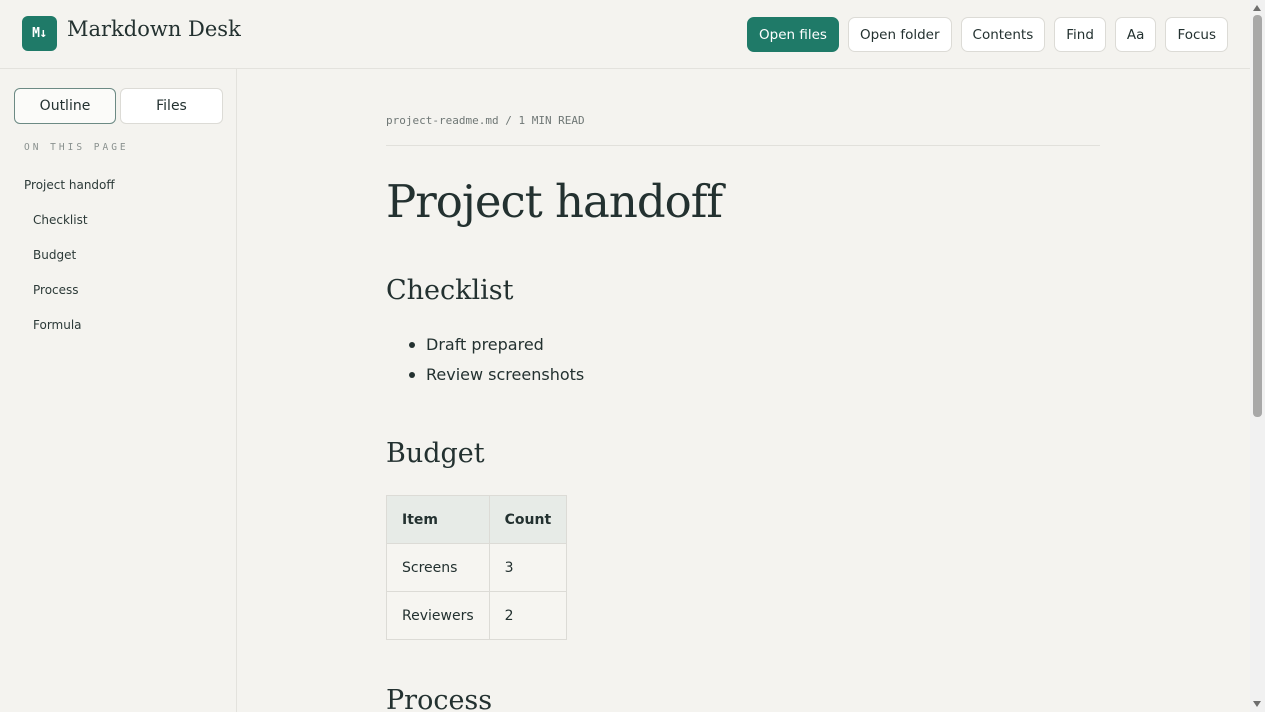 This screenshot has width=1265, height=712. What do you see at coordinates (69, 298) in the screenshot?
I see `outline-item-process: Process` at bounding box center [69, 298].